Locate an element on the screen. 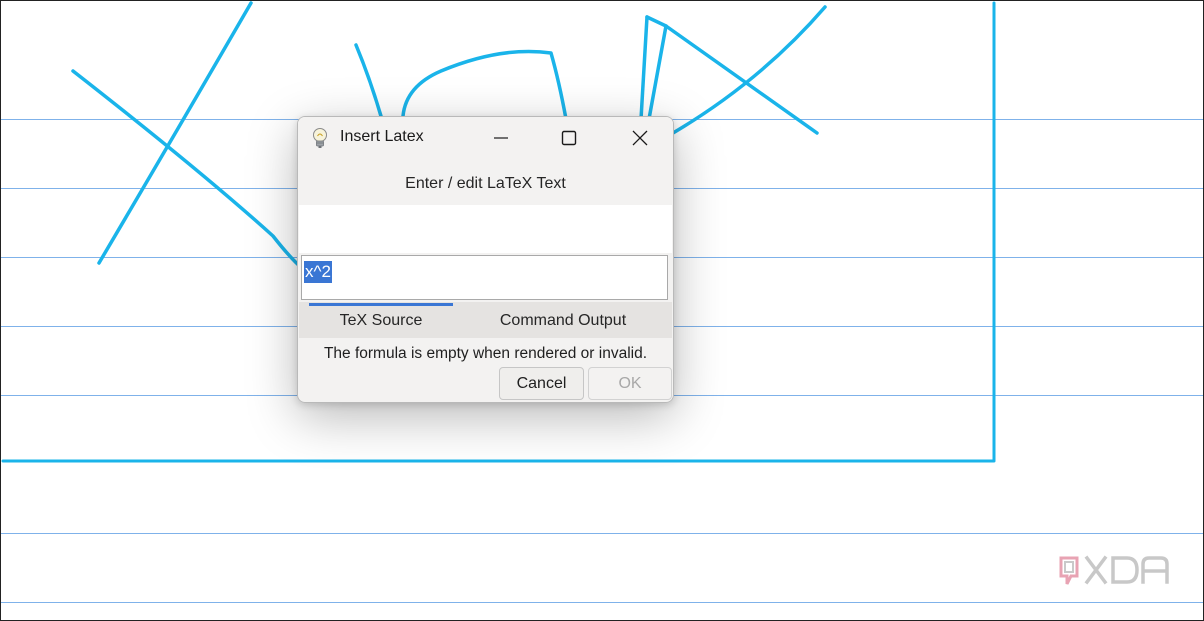 This screenshot has width=1204, height=621. insert-latex-dialog: Insert Latex Enter / edit LaTeX Text x^2 is located at coordinates (485, 259).